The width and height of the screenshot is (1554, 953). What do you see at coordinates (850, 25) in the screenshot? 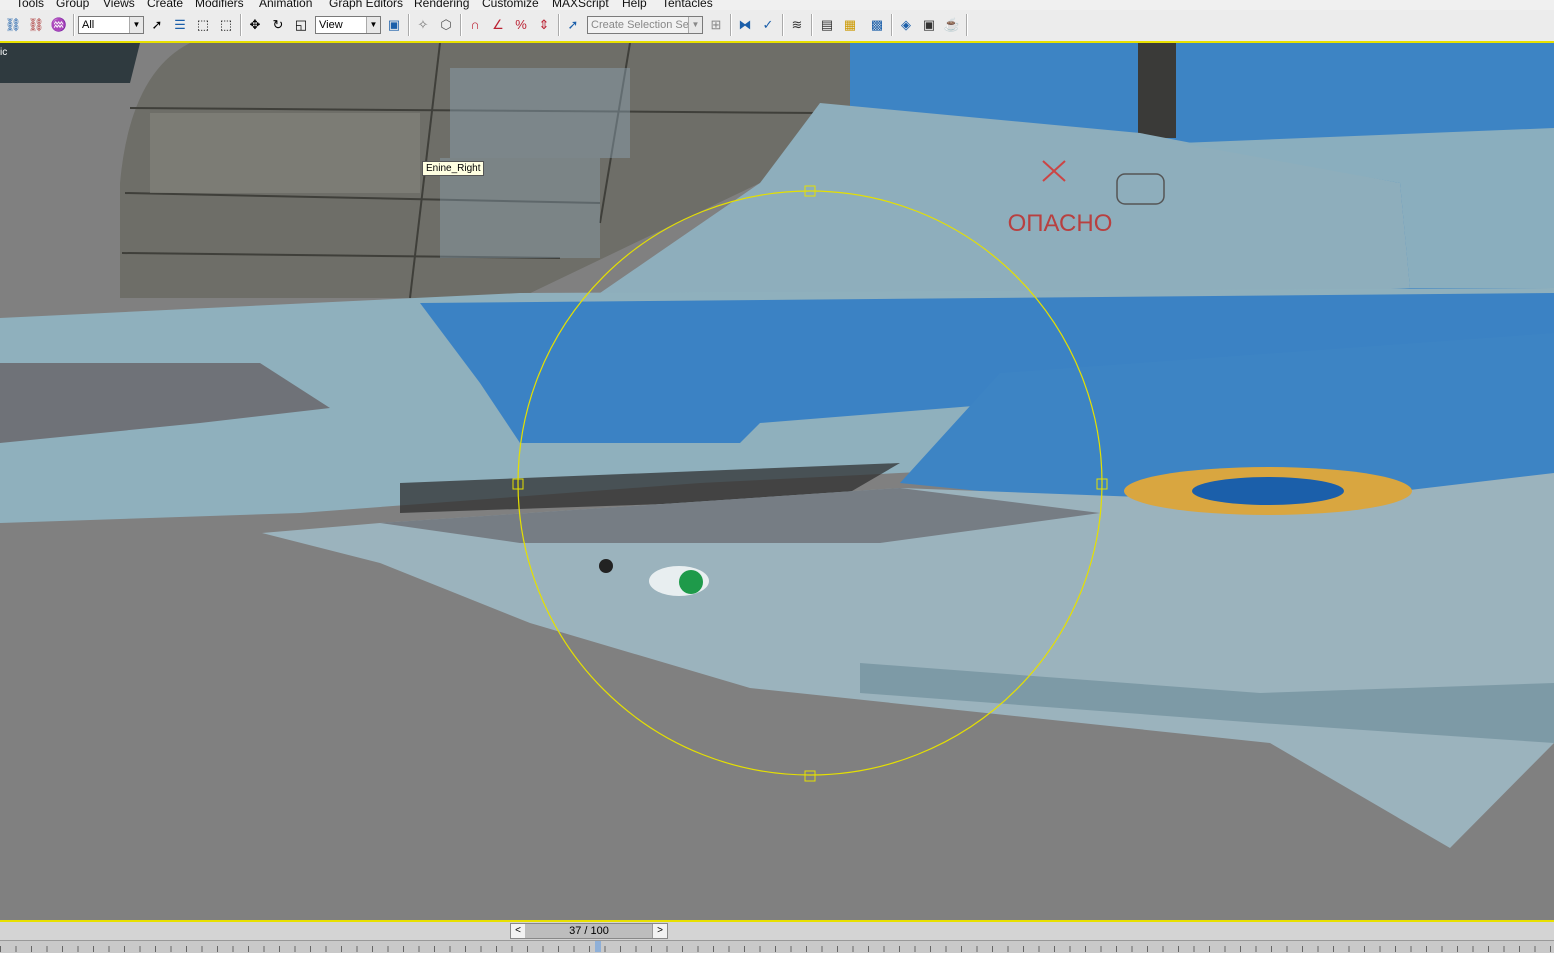
I see `schematic-view-icon: ▦` at bounding box center [850, 25].